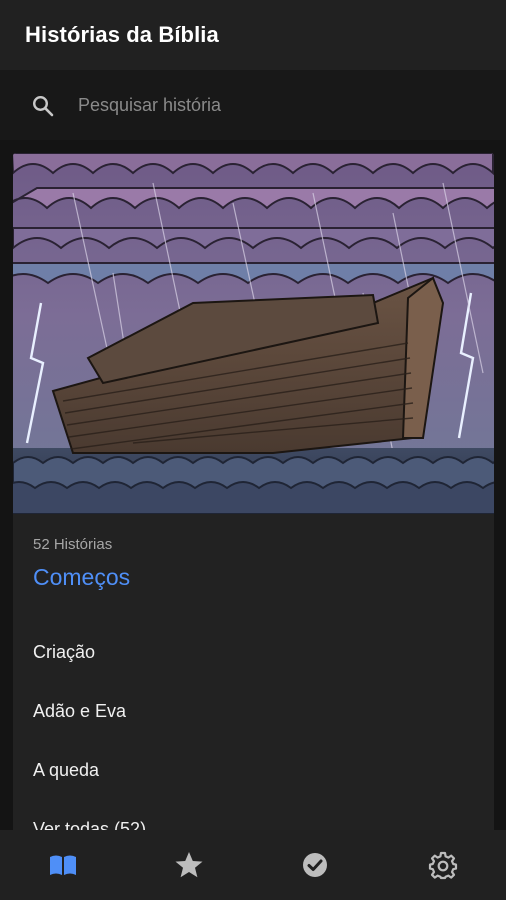 The image size is (506, 900). I want to click on bottom-navigation, so click(253, 865).